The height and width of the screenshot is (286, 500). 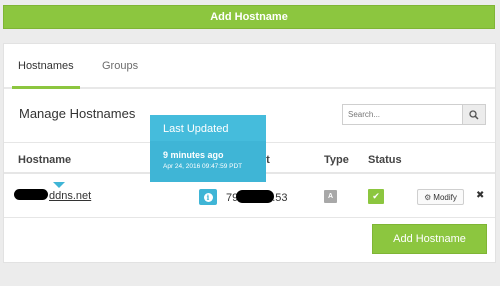 I want to click on column-header-type: Type, so click(x=336, y=160).